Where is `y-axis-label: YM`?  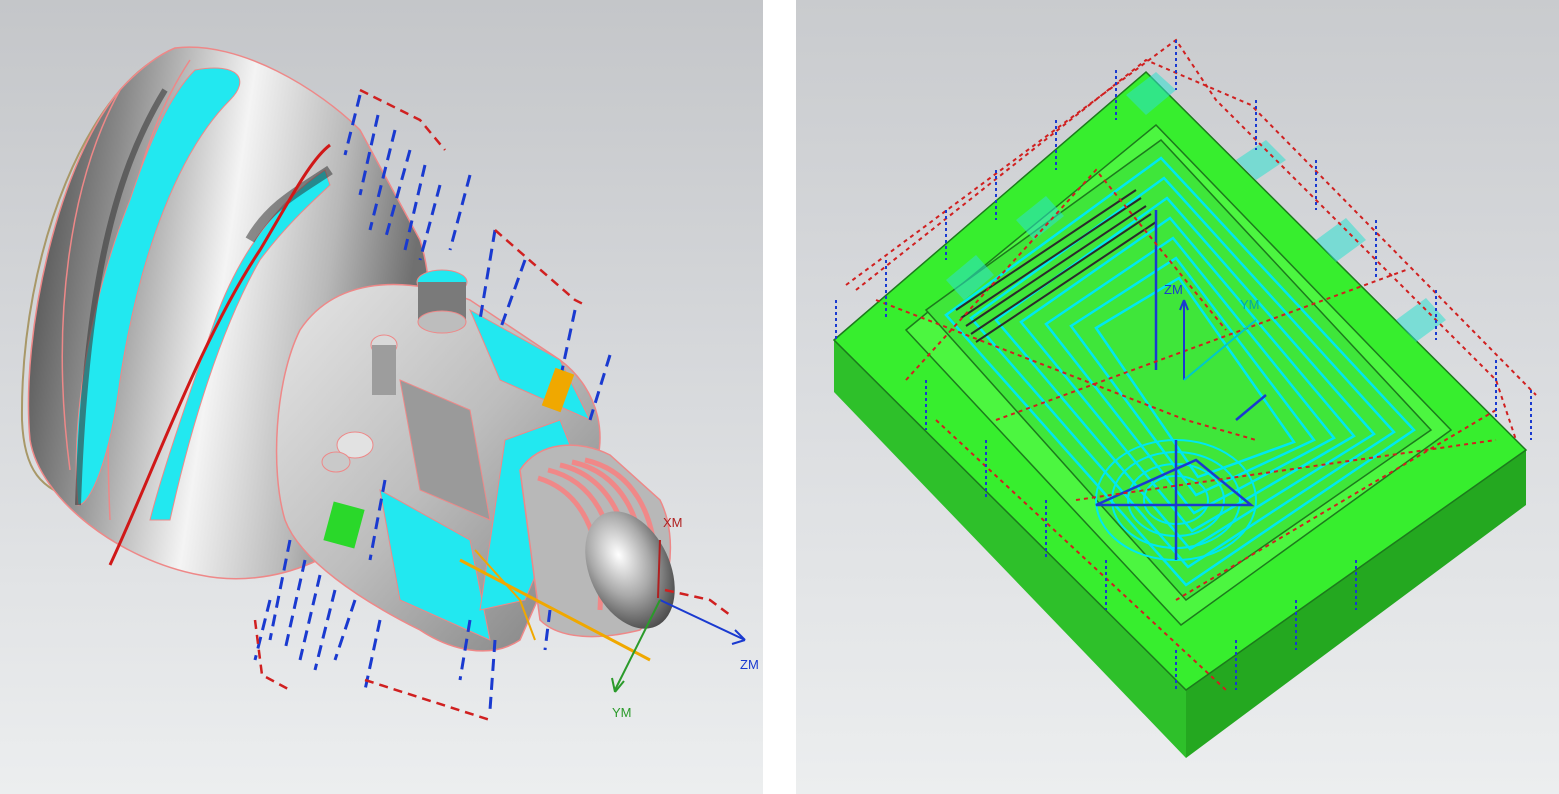
y-axis-label: YM is located at coordinates (622, 712).